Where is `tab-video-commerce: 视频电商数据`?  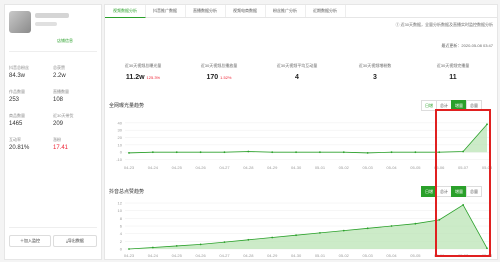 tab-video-commerce: 视频电商数据 is located at coordinates (245, 11).